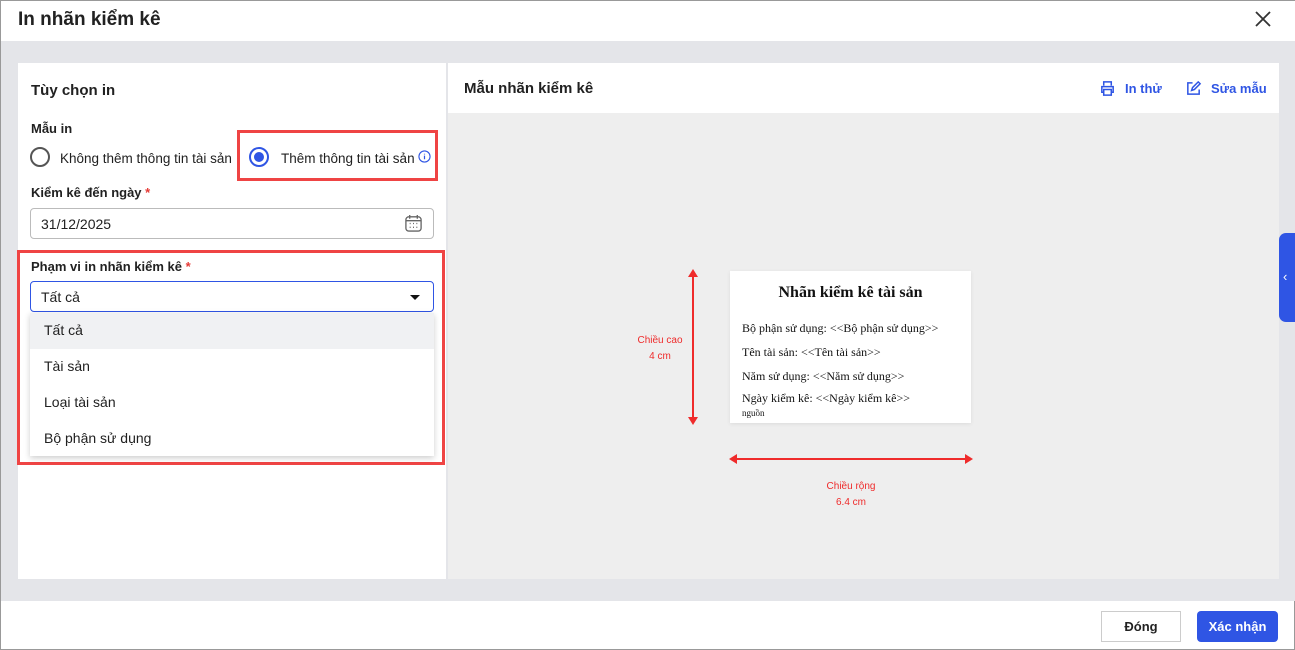 This screenshot has height=650, width=1295. Describe the element at coordinates (529, 88) in the screenshot. I see `preview-heading: Mẫu nhãn kiểm kê` at that location.